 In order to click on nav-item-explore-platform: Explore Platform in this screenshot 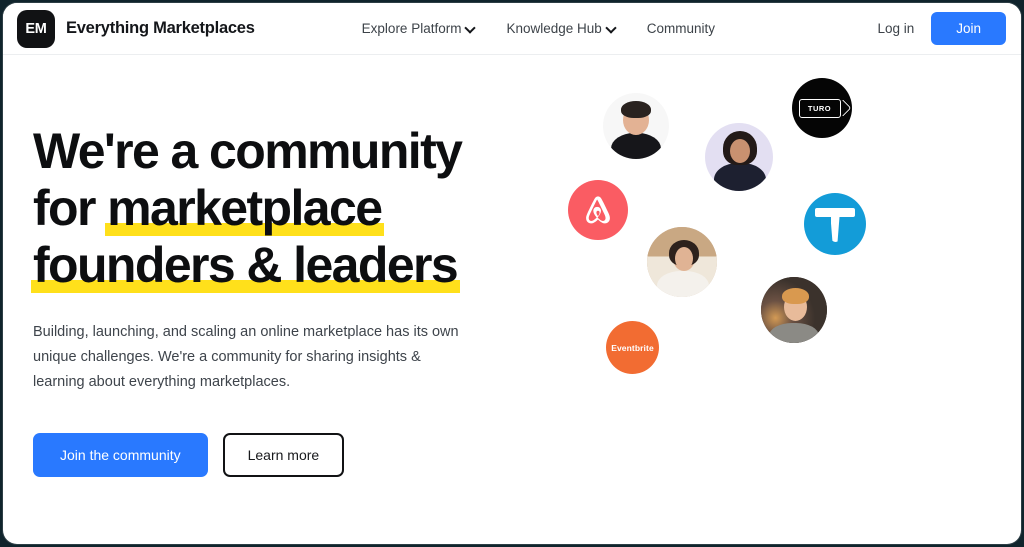, I will do `click(419, 28)`.